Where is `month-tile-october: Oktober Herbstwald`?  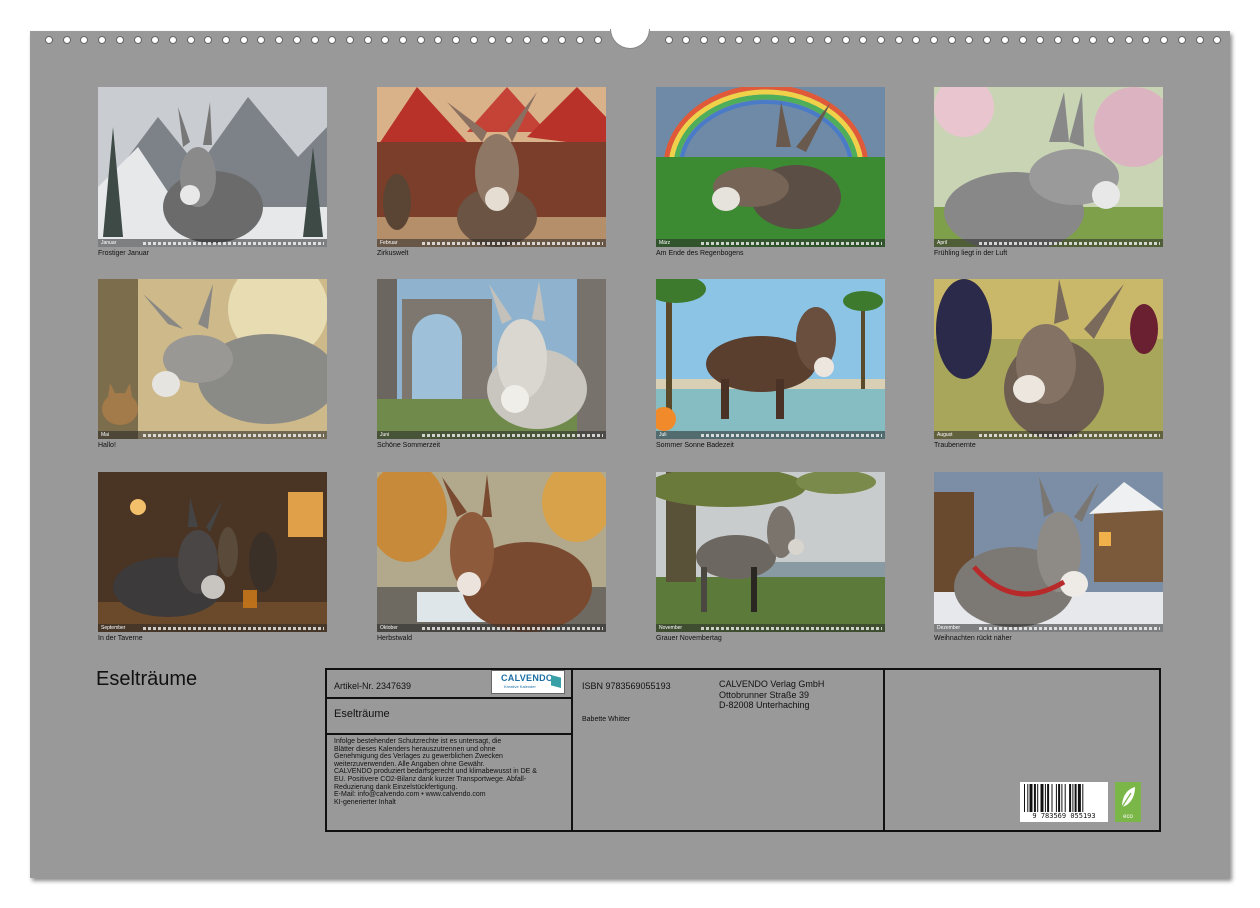 month-tile-october: Oktober Herbstwald is located at coordinates (491, 557).